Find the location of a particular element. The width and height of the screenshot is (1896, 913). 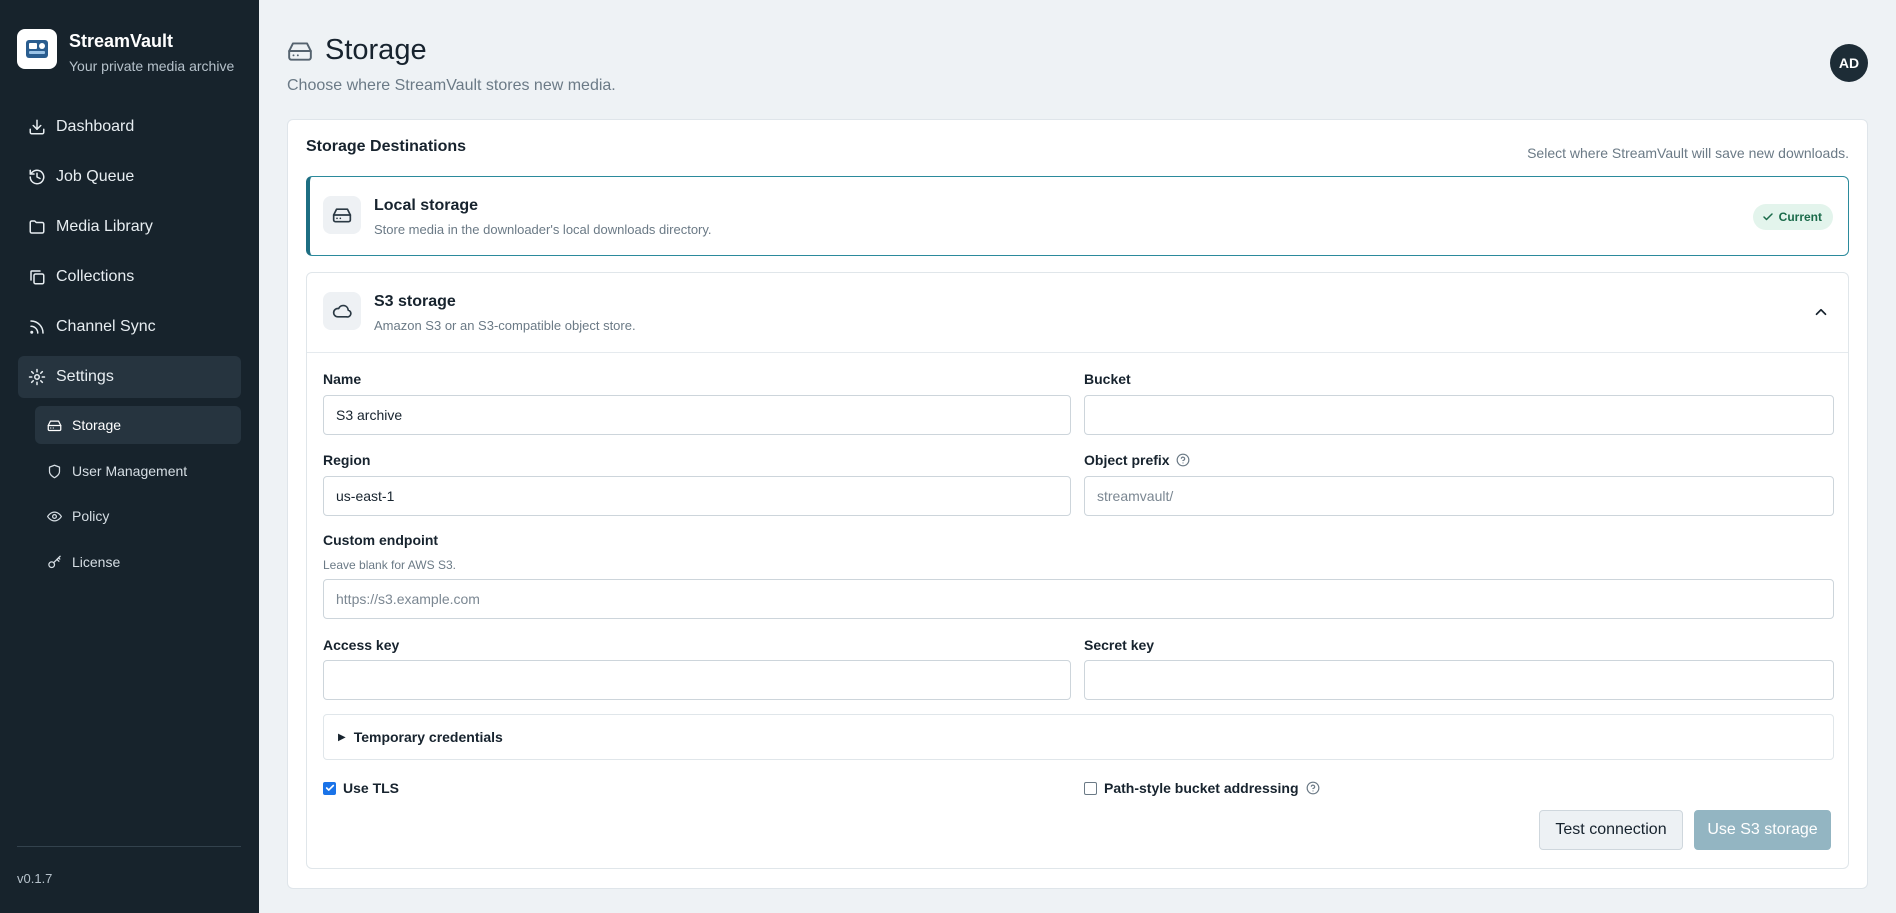

nav-label: Channel Sync is located at coordinates (106, 326).